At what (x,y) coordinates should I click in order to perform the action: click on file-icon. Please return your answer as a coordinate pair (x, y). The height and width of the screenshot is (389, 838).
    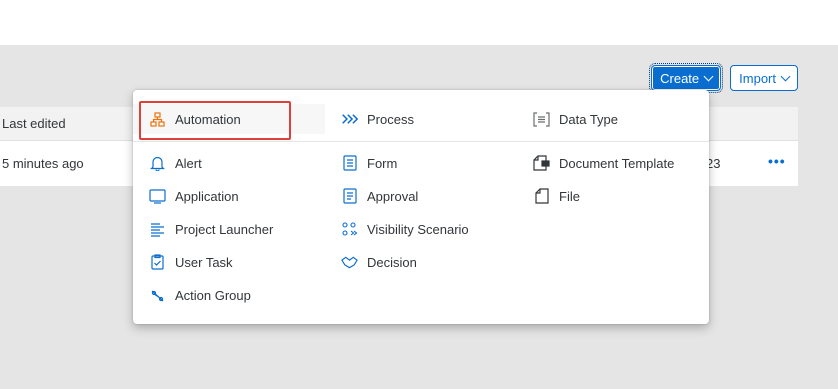
    Looking at the image, I should click on (541, 196).